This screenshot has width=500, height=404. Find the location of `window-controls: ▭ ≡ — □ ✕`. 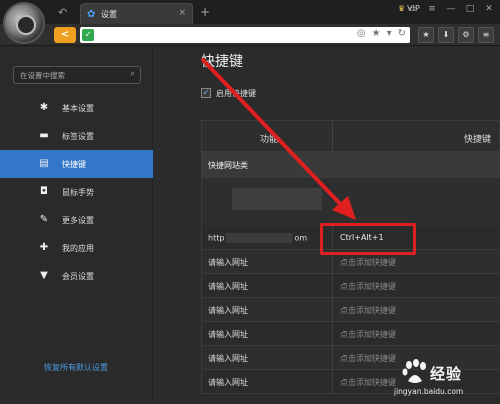

window-controls: ▭ ≡ — □ ✕ is located at coordinates (451, 9).